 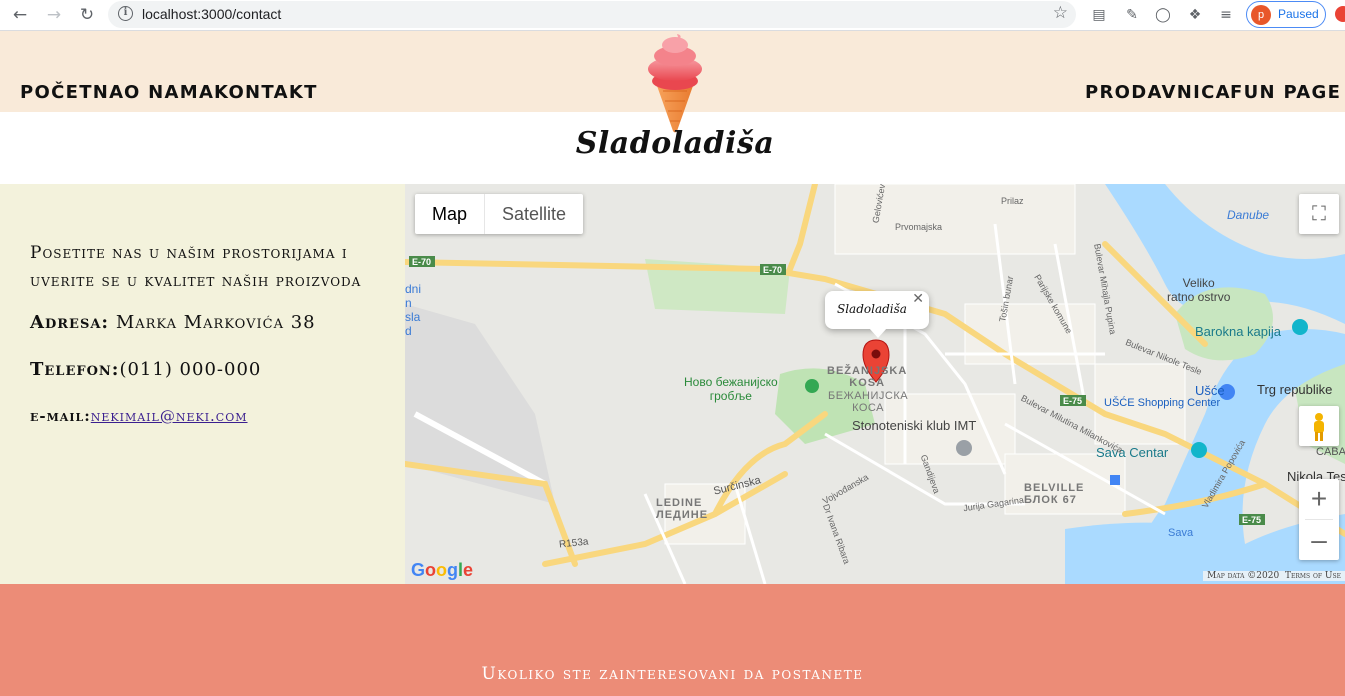 I want to click on bus-stop-icon, so click(x=1115, y=480).